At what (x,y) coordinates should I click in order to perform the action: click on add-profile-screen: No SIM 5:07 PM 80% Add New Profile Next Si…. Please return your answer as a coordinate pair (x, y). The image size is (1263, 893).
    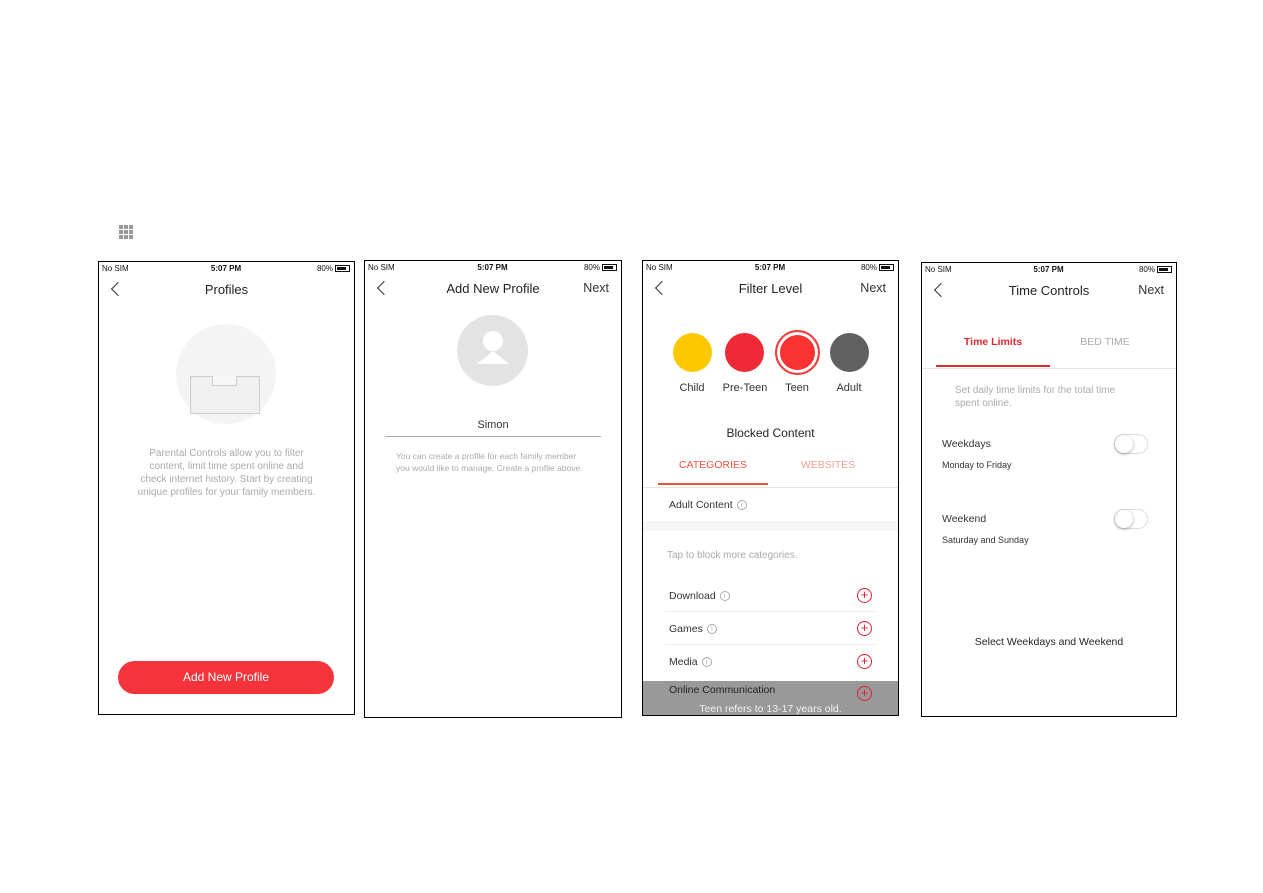
    Looking at the image, I should click on (493, 489).